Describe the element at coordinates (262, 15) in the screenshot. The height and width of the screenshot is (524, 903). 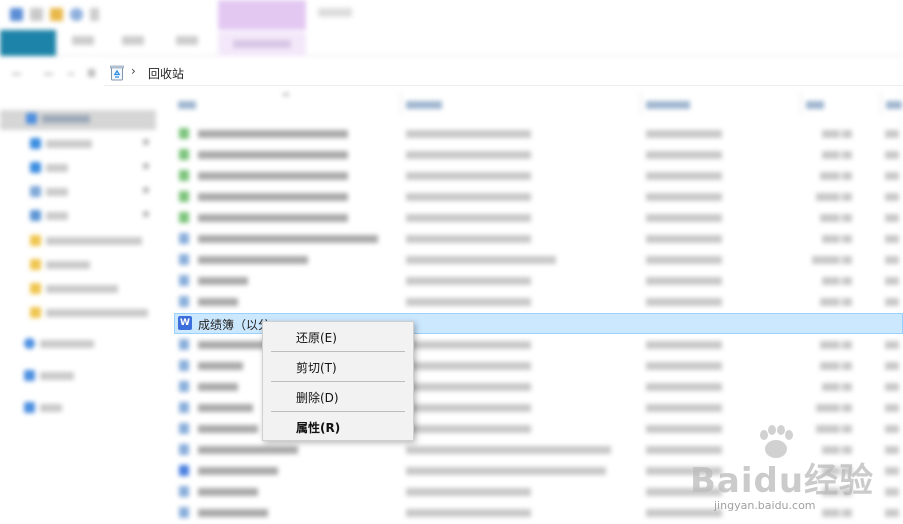
I see `recycle-bin-tools-tab` at that location.